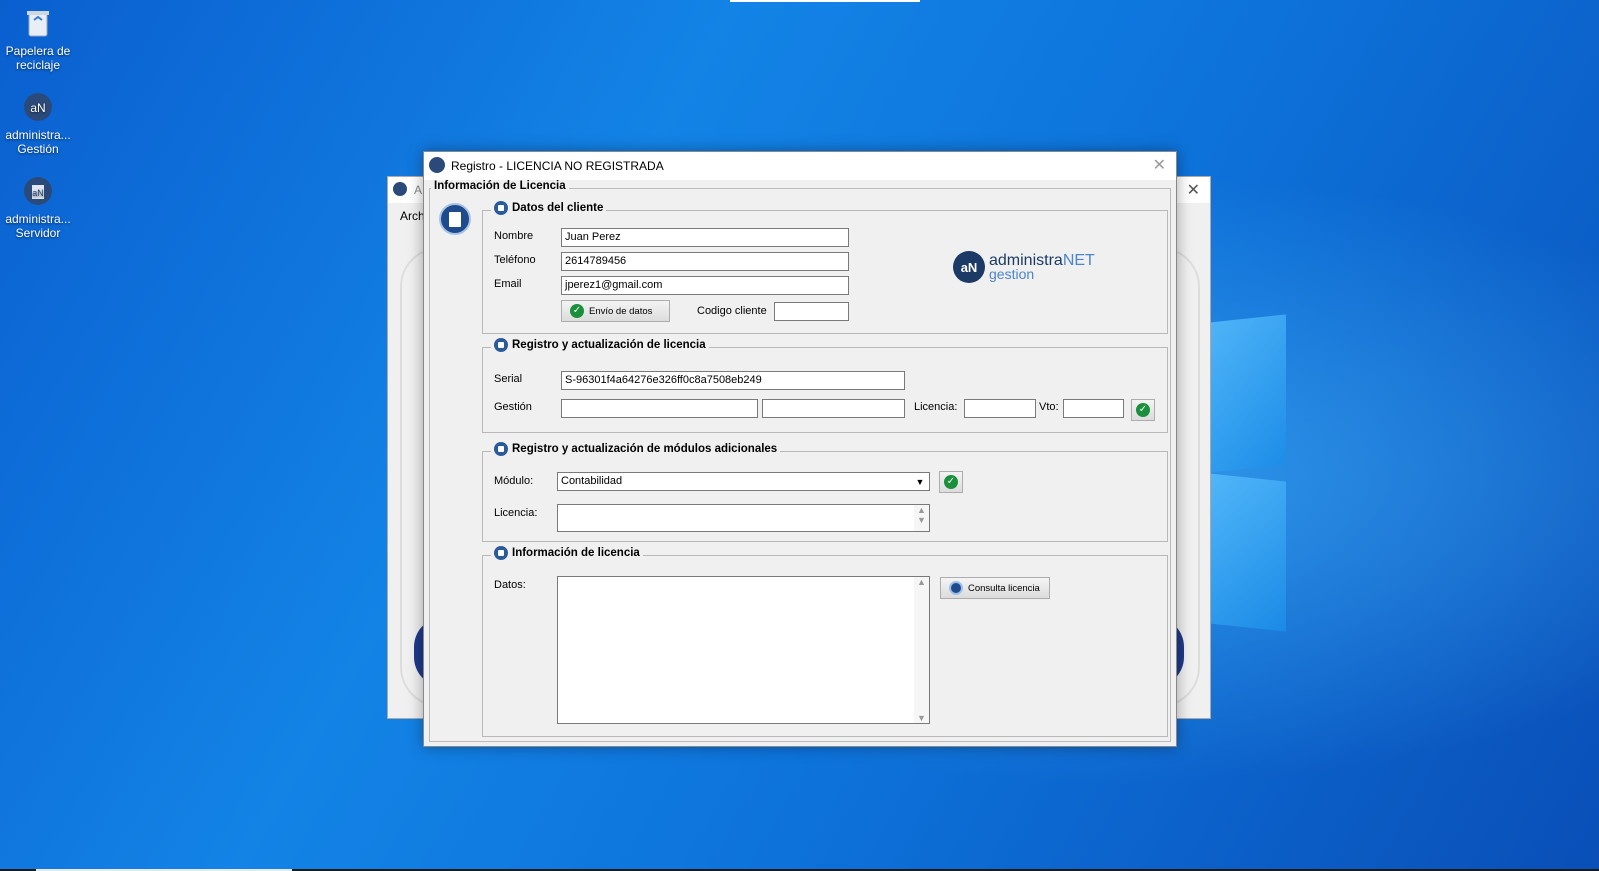 The image size is (1599, 871). I want to click on recycle-bin-icon, so click(38, 23).